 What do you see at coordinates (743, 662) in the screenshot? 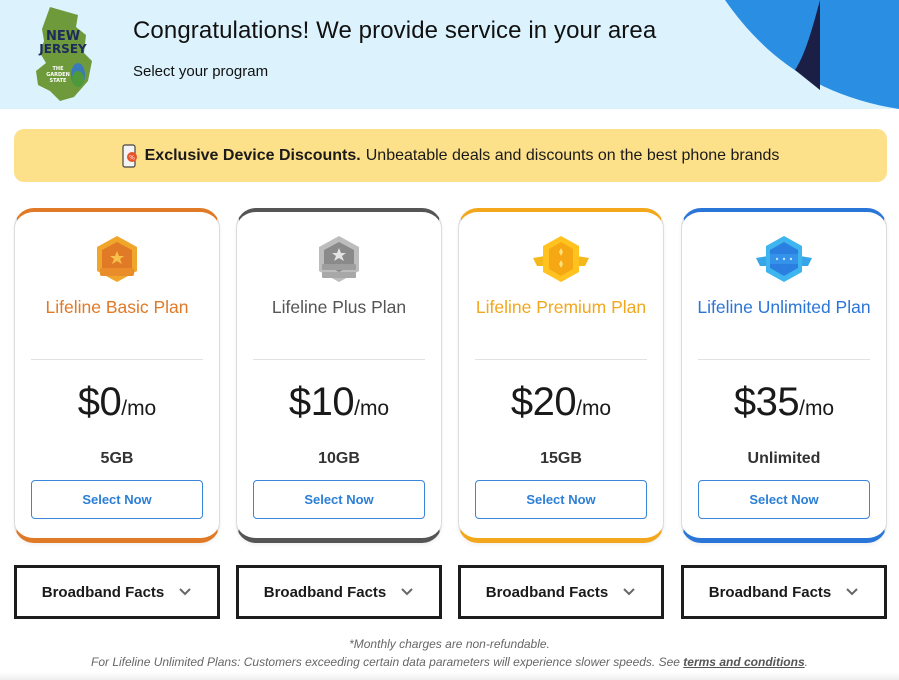
I see `terms-link: terms and conditions` at bounding box center [743, 662].